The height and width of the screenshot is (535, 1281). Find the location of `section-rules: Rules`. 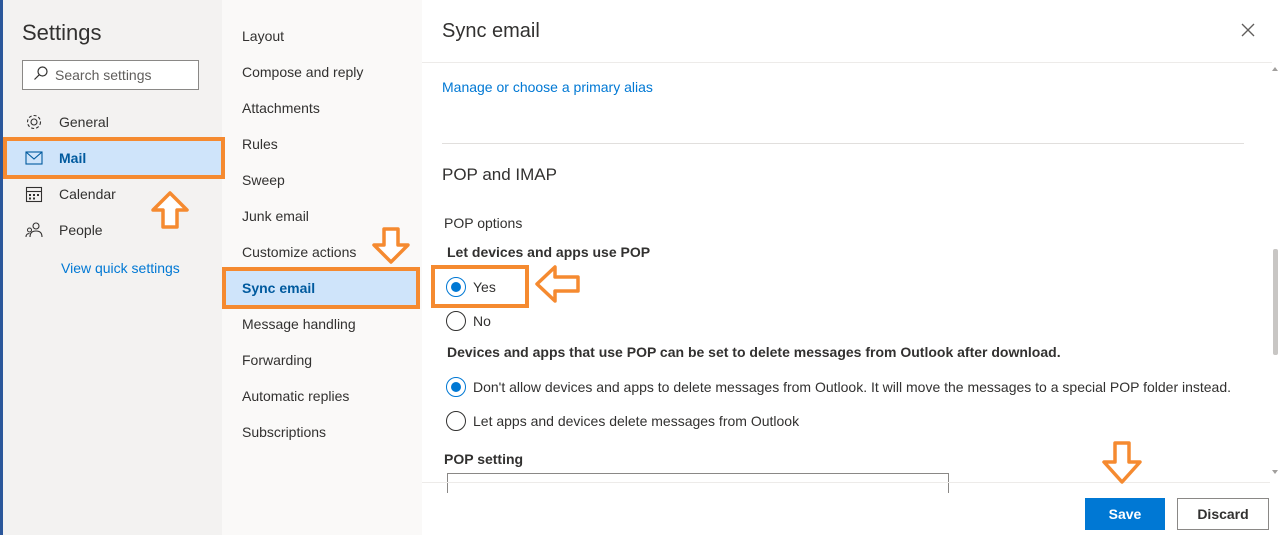

section-rules: Rules is located at coordinates (322, 144).